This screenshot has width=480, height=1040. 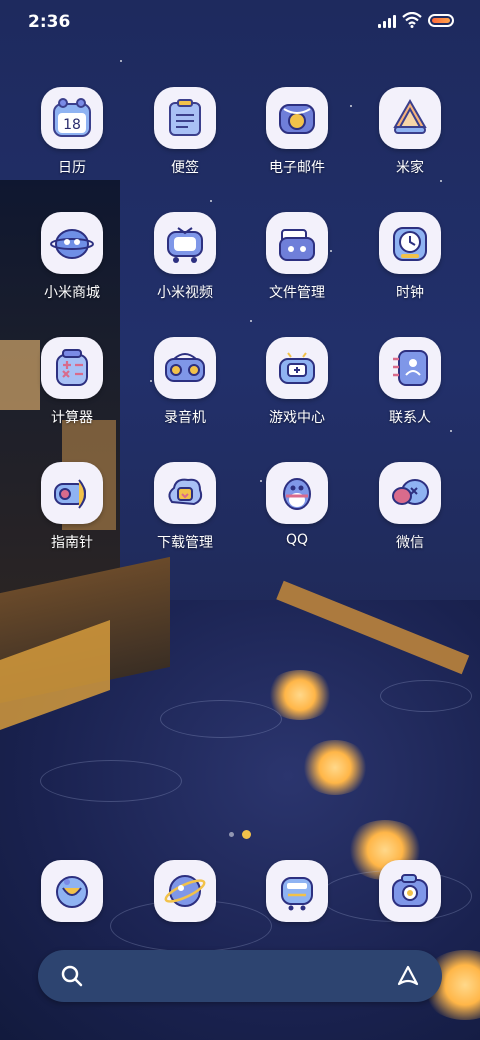 I want to click on calendar-icon: 18, so click(x=72, y=118).